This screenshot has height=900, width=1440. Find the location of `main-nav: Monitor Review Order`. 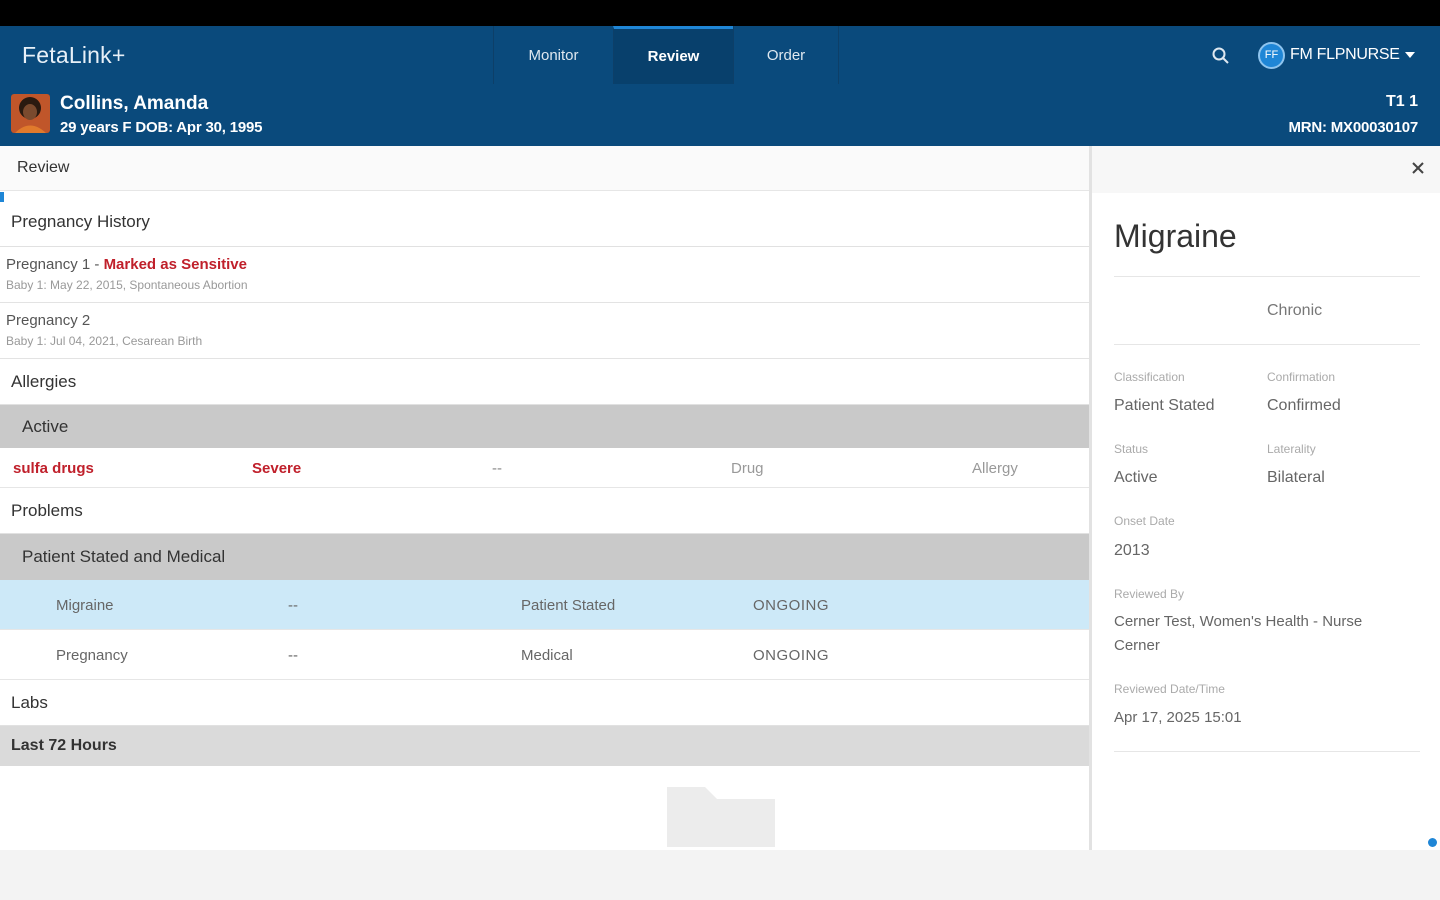

main-nav: Monitor Review Order is located at coordinates (666, 55).